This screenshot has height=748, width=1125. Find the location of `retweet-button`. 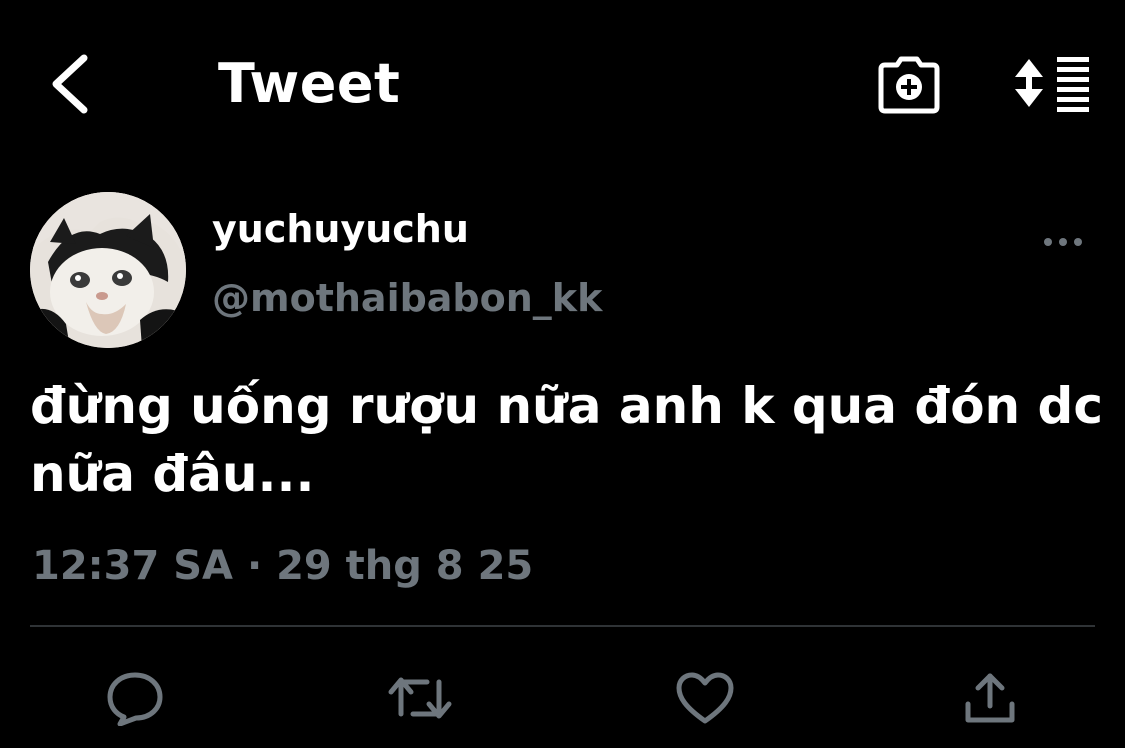

retweet-button is located at coordinates (420, 698).